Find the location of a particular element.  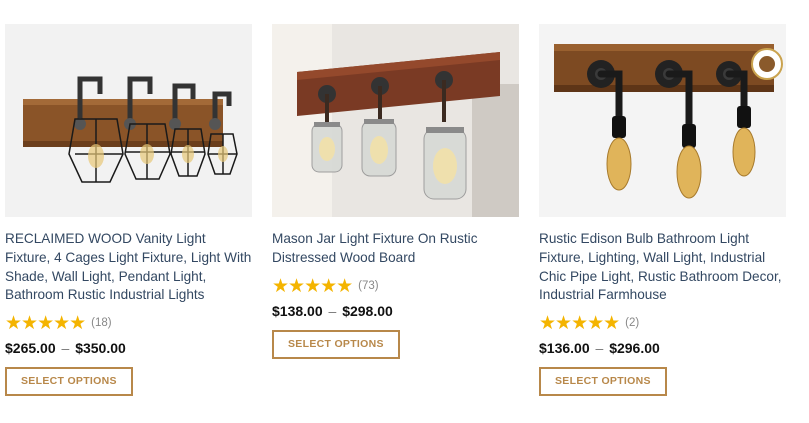

price-range: $265.00 – $350.00 is located at coordinates (129, 348).